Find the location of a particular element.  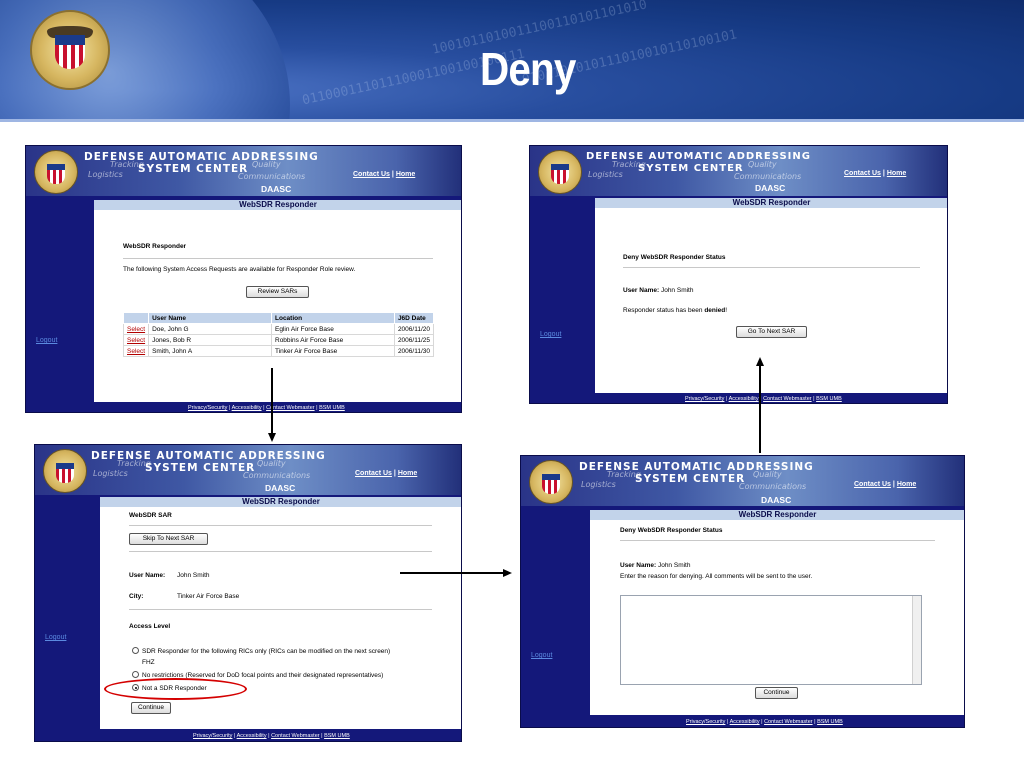

dla-seal-logo is located at coordinates (70, 50).